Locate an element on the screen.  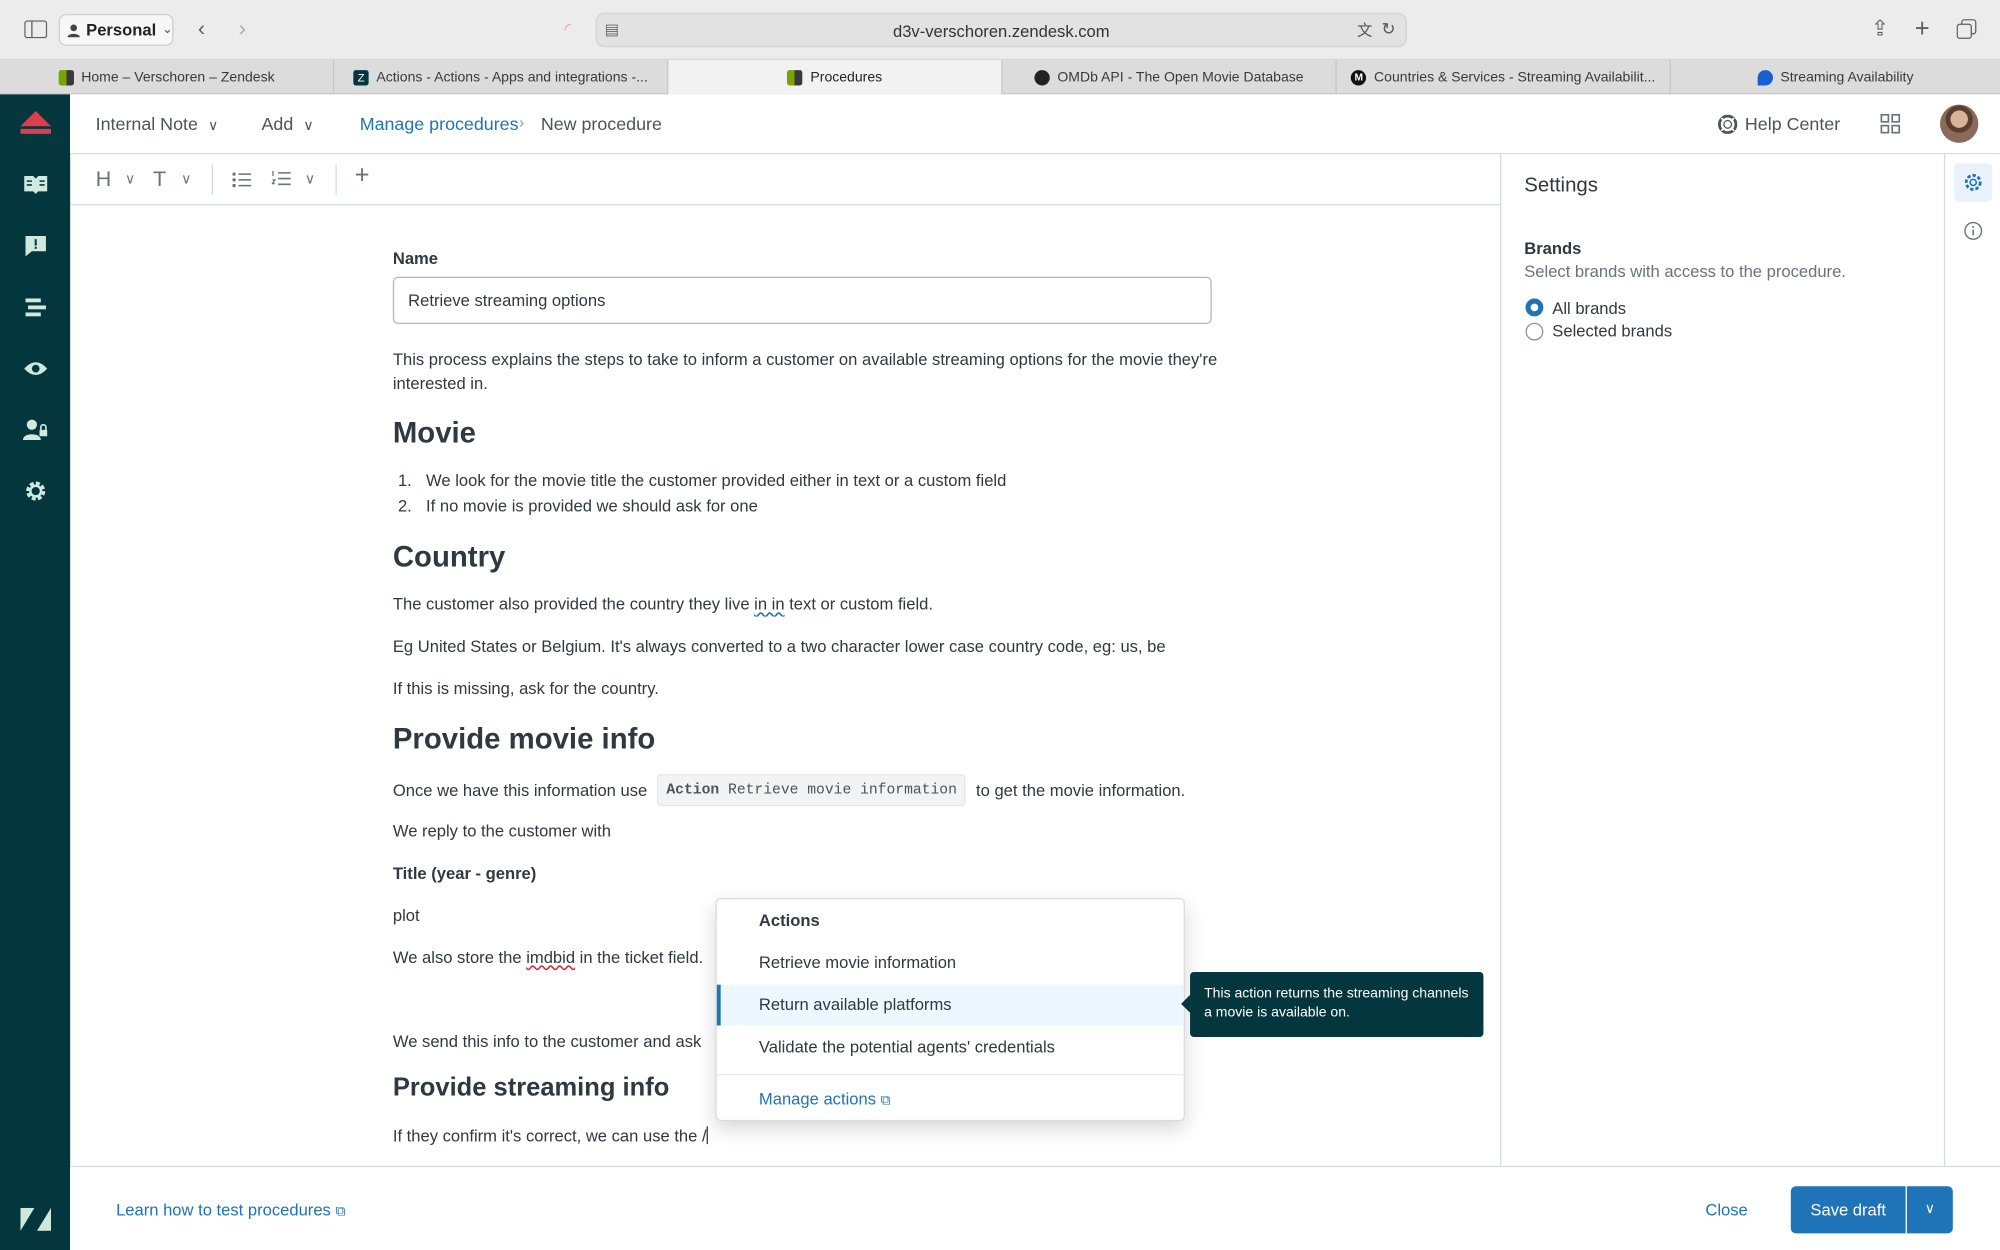
internal-note-dropdown: Internal Note ∨ is located at coordinates (157, 124).